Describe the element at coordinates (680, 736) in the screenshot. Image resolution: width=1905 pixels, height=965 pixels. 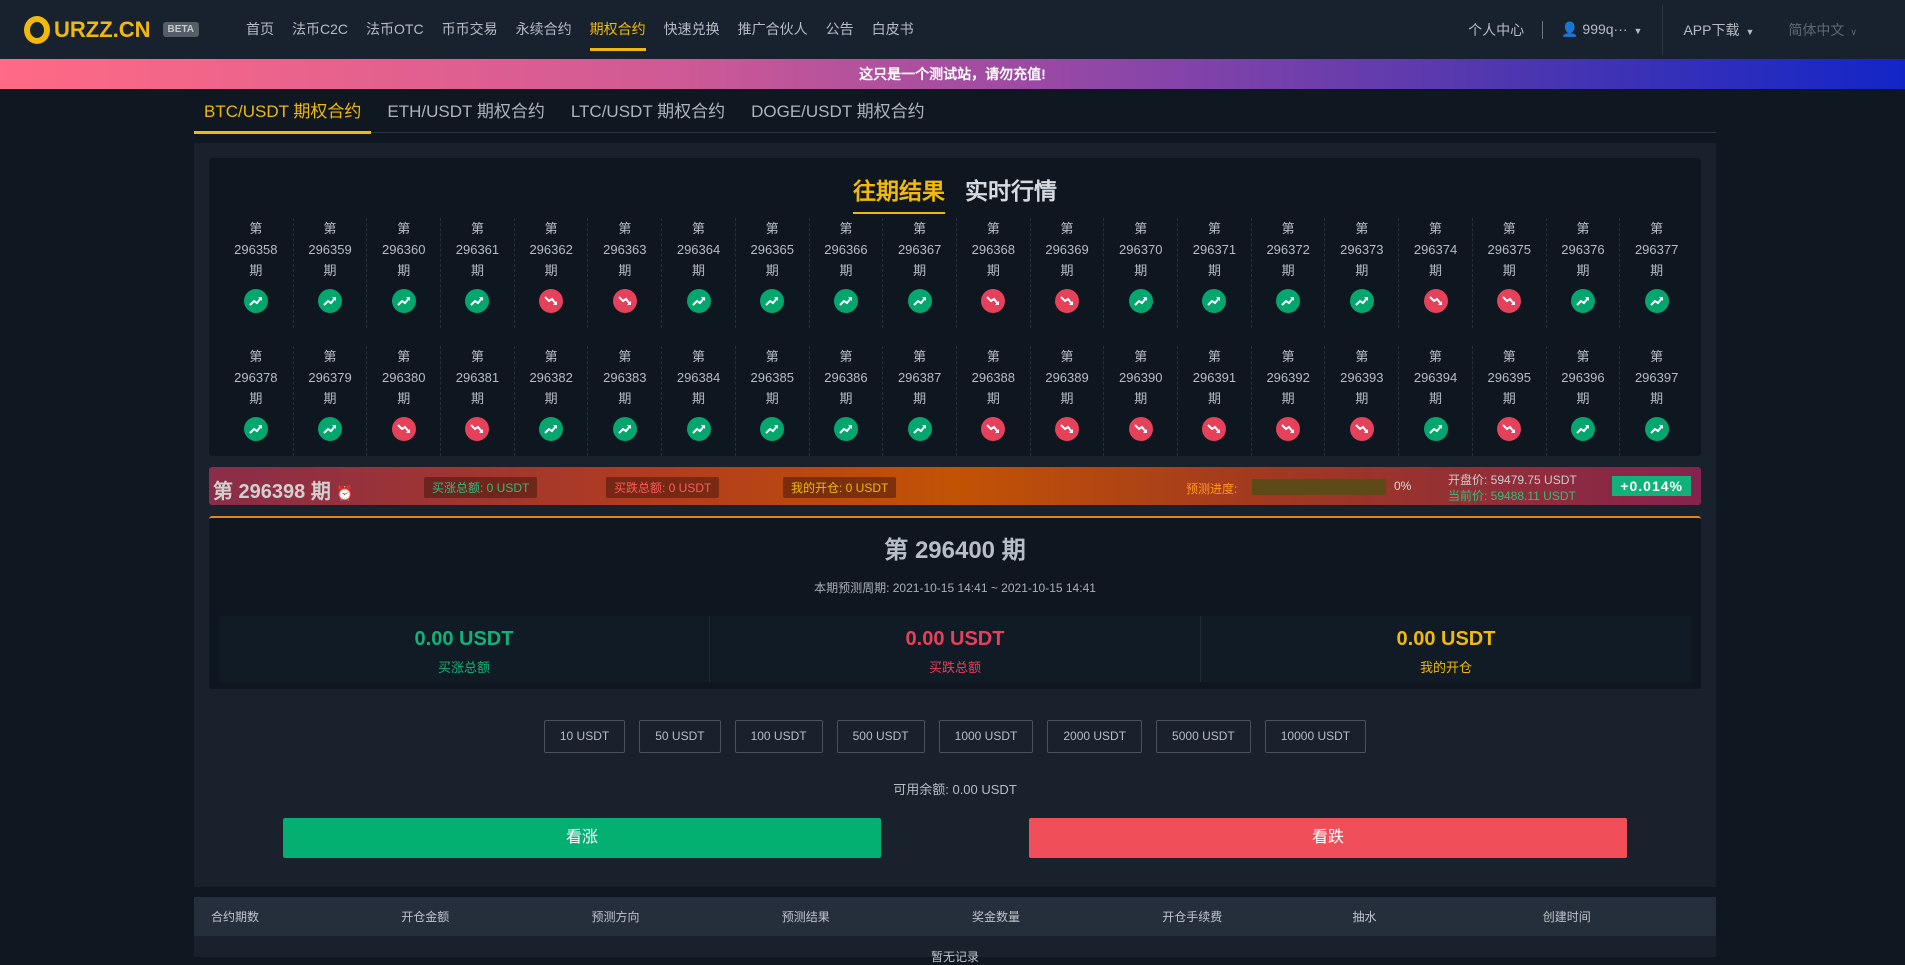
I see `amount-button: 50 USDT` at that location.